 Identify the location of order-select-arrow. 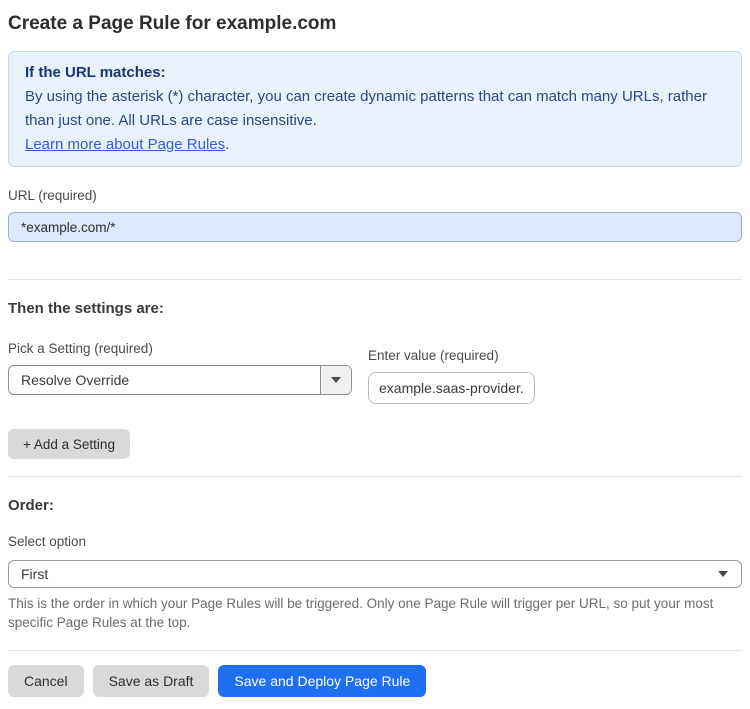
(729, 574).